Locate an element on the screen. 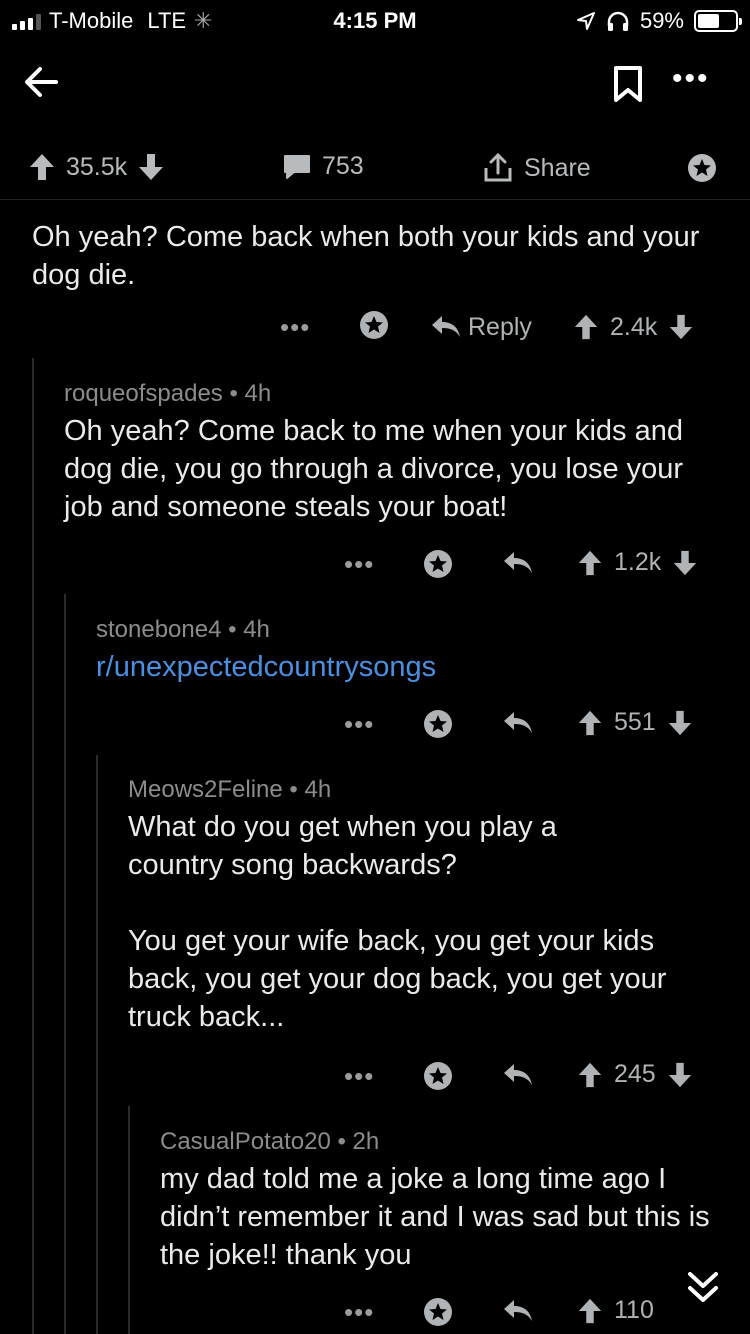  vote-group: 110 is located at coordinates (615, 1310).